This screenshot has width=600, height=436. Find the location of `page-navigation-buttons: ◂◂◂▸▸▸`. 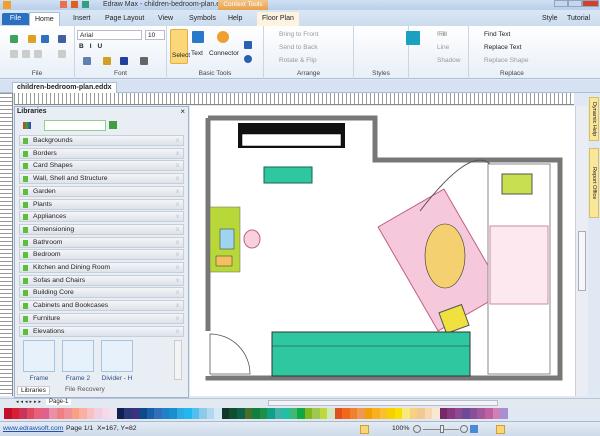

page-navigation-buttons: ◂◂◂▸▸▸ is located at coordinates (29, 402).